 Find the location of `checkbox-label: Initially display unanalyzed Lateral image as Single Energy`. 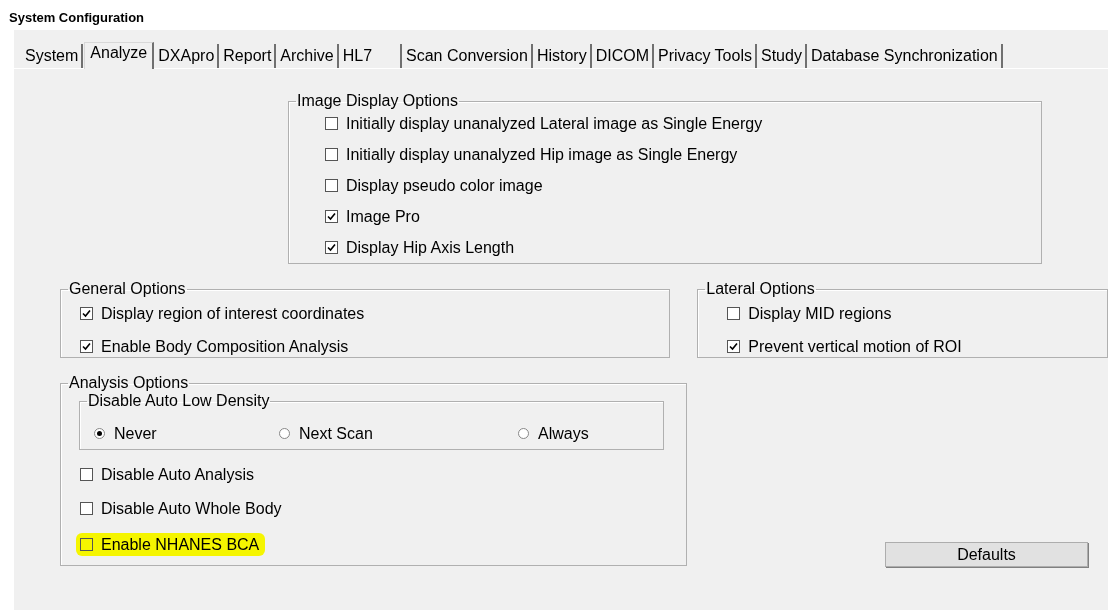

checkbox-label: Initially display unanalyzed Lateral image as Single Energy is located at coordinates (554, 123).